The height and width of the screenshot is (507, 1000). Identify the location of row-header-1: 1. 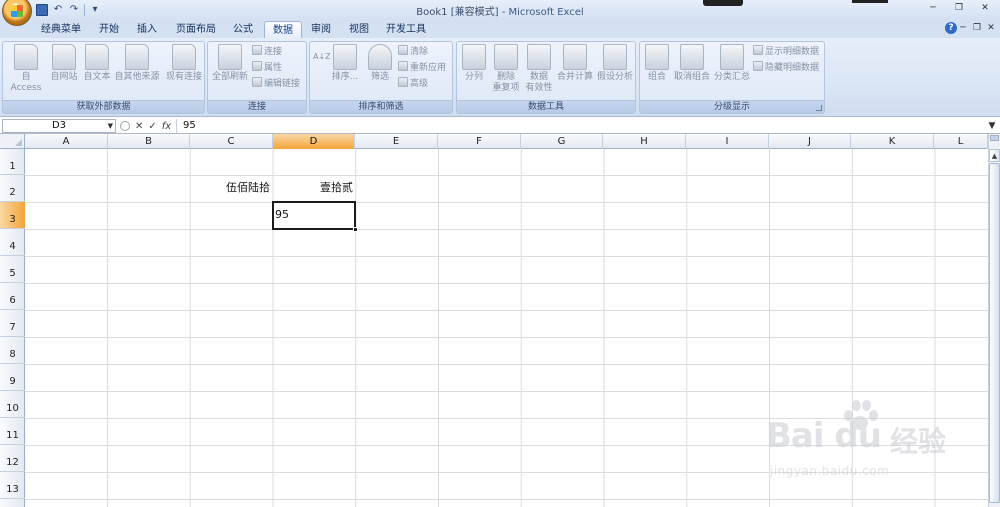
(12, 162).